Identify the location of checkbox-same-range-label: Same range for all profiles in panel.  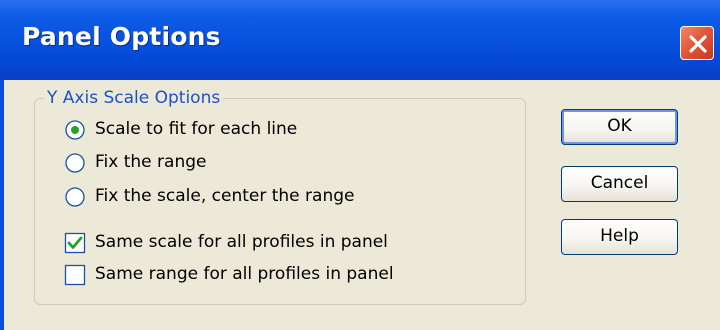
(244, 274).